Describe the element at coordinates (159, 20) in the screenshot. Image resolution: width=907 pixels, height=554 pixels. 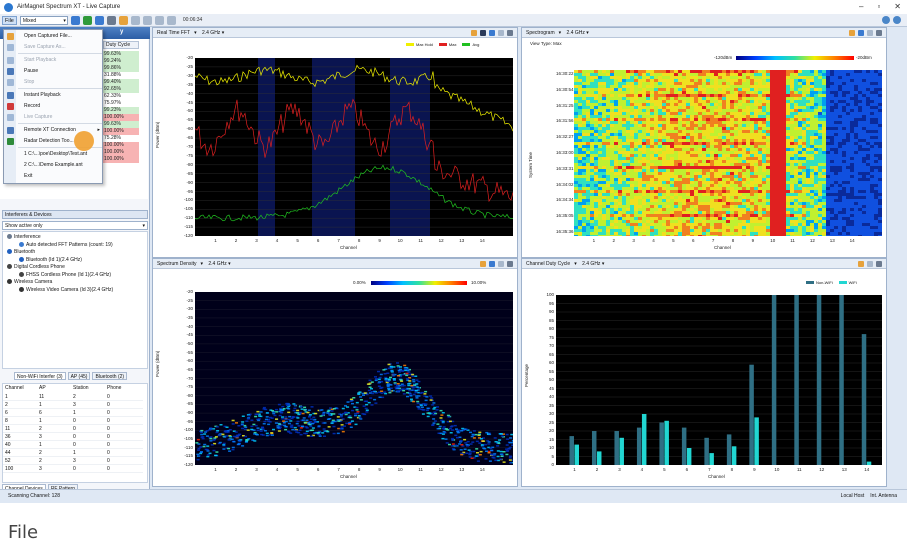
I see `grid-icon` at that location.